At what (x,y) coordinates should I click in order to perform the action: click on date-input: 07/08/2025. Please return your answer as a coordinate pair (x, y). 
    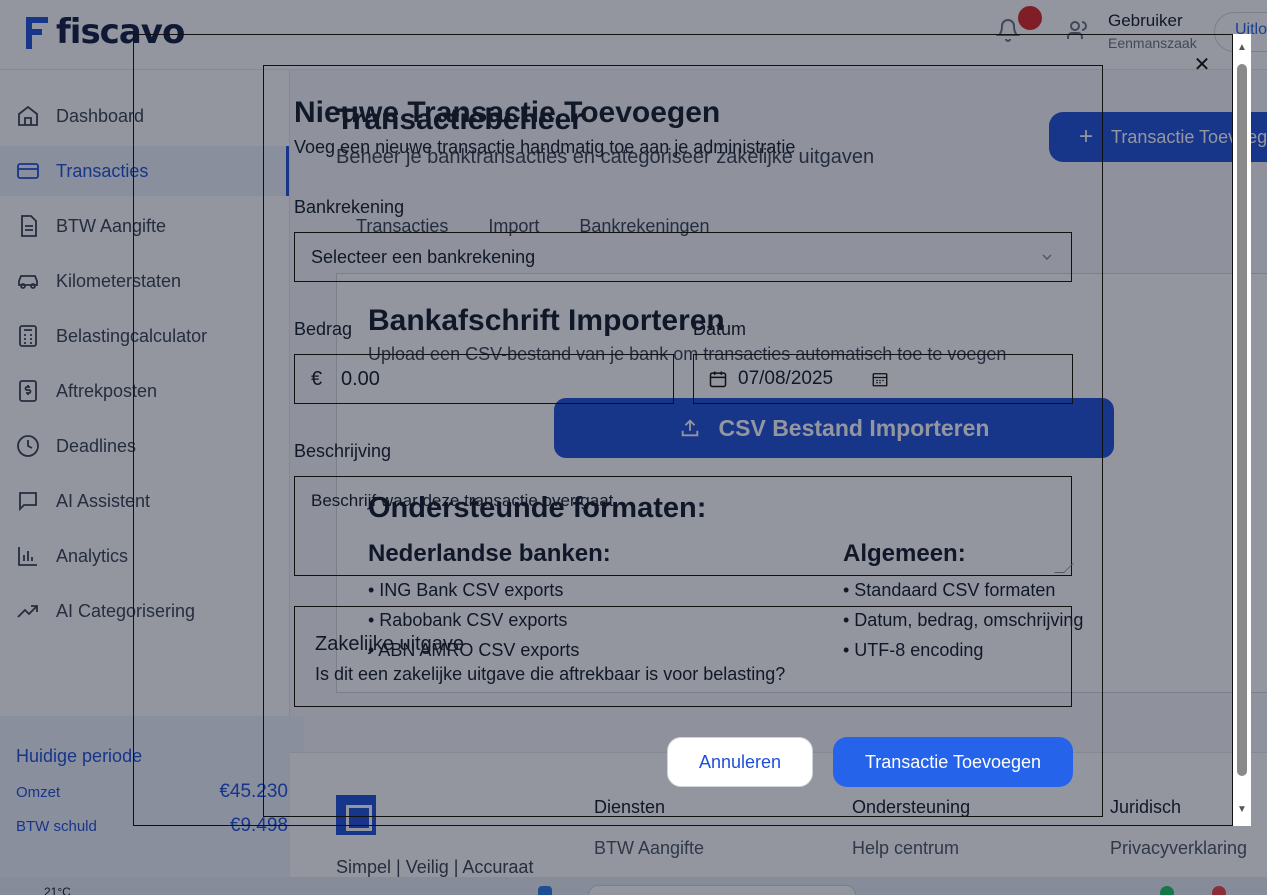
    Looking at the image, I should click on (883, 379).